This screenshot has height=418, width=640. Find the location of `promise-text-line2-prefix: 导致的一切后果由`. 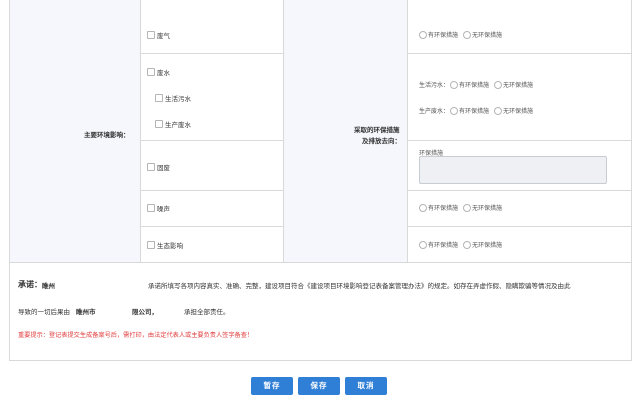

promise-text-line2-prefix: 导致的一切后果由 is located at coordinates (44, 312).